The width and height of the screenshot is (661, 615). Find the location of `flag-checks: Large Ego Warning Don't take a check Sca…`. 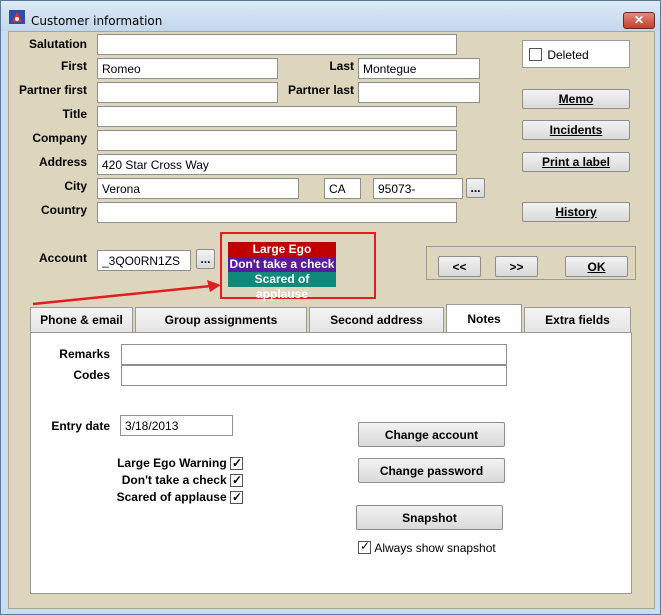

flag-checks: Large Ego Warning Don't take a check Sca… is located at coordinates (180, 480).